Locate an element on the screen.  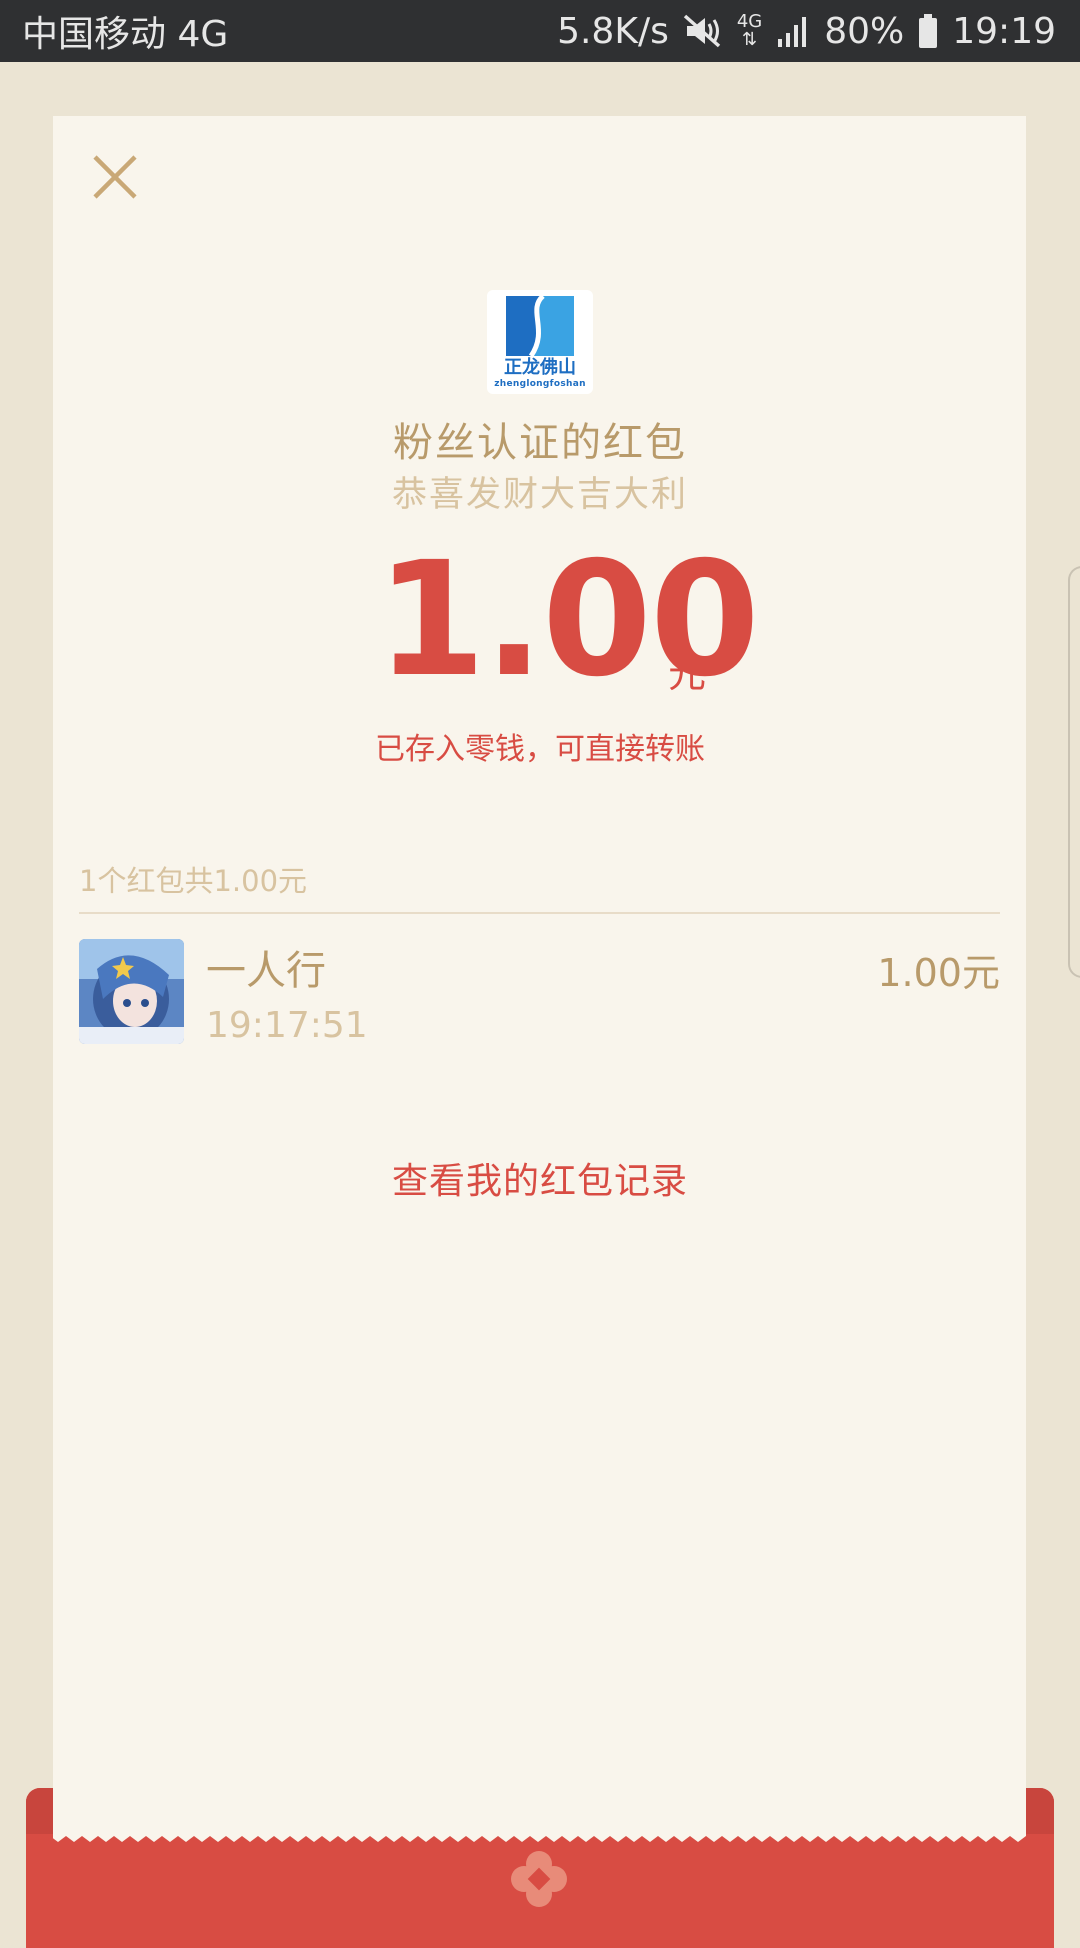
recipient-amount: 1.00元 is located at coordinates (938, 973).